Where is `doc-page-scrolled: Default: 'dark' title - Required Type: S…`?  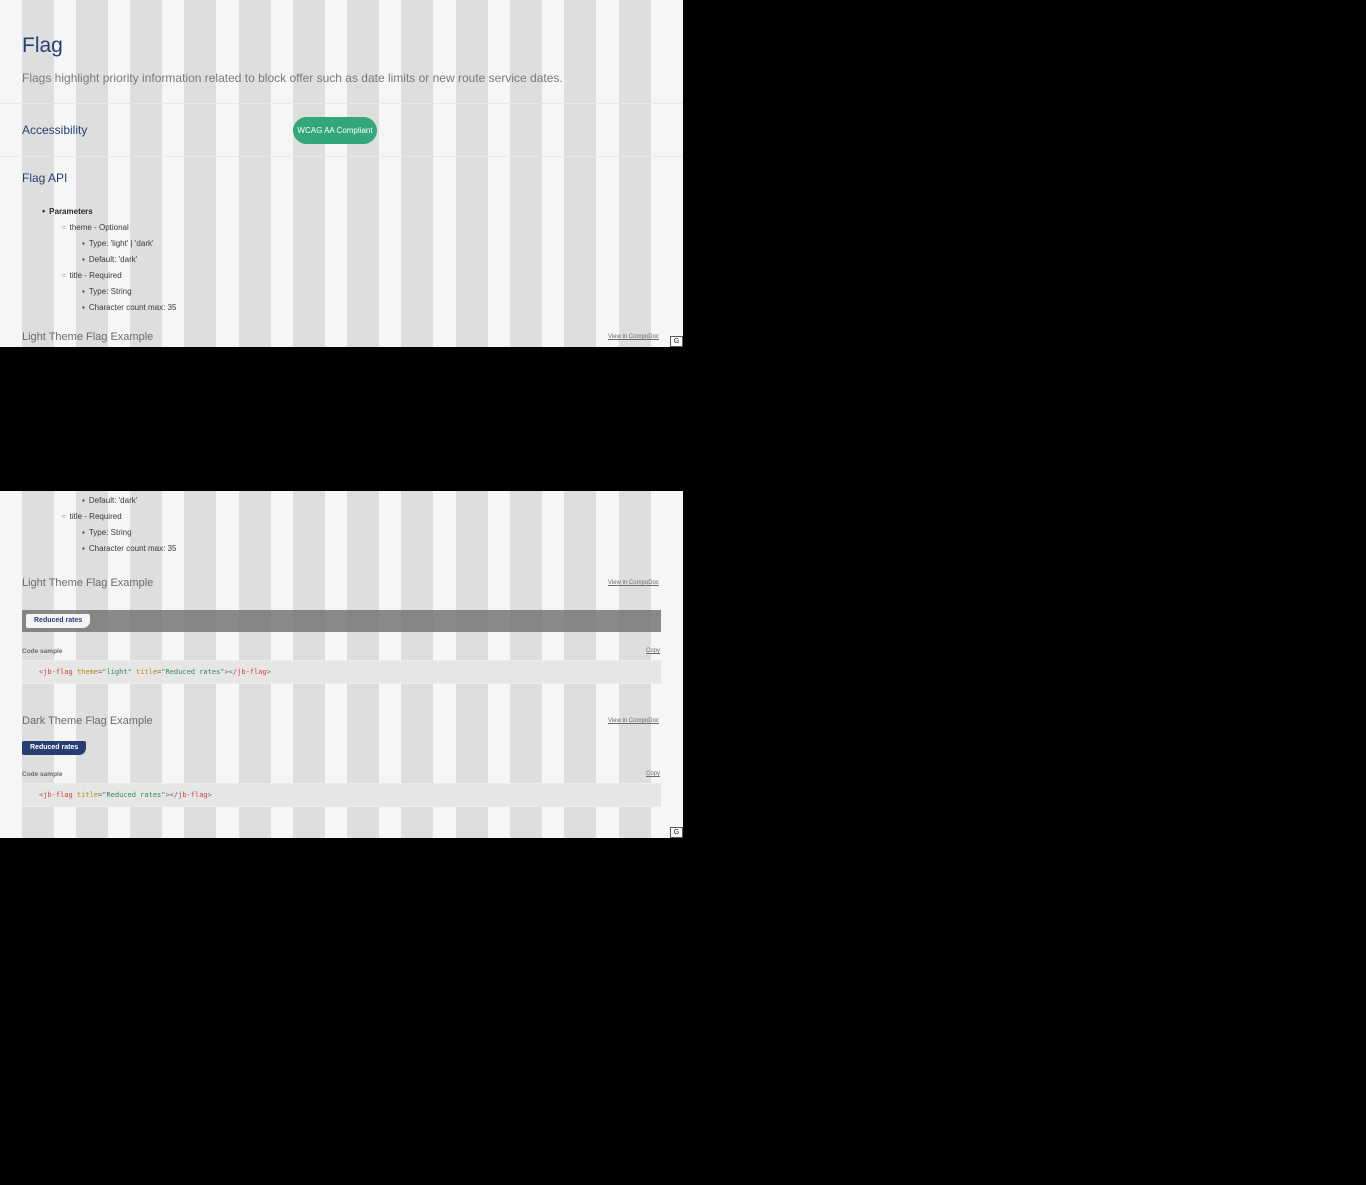
doc-page-scrolled: Default: 'dark' title - Required Type: S… is located at coordinates (341, 664).